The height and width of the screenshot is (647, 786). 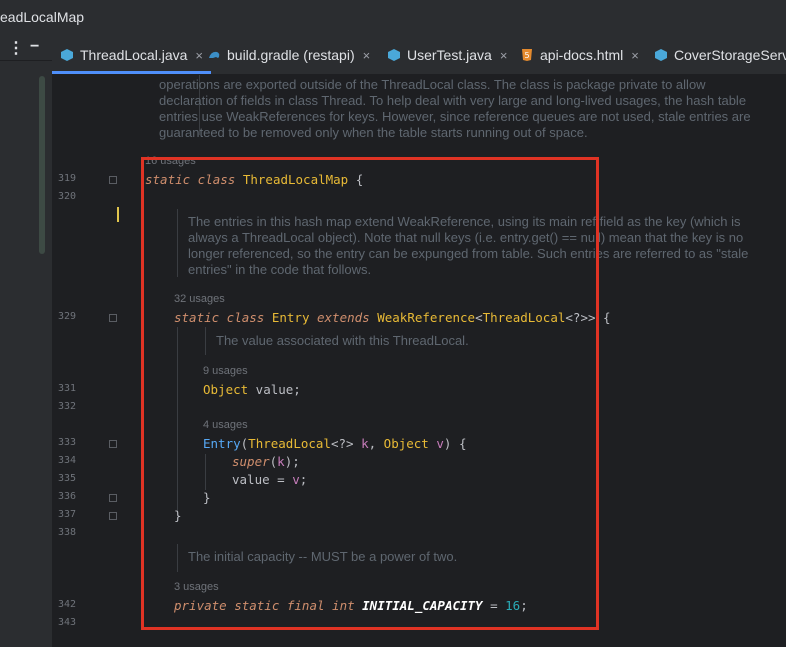 I want to click on collapse-icon: −, so click(x=34, y=47).